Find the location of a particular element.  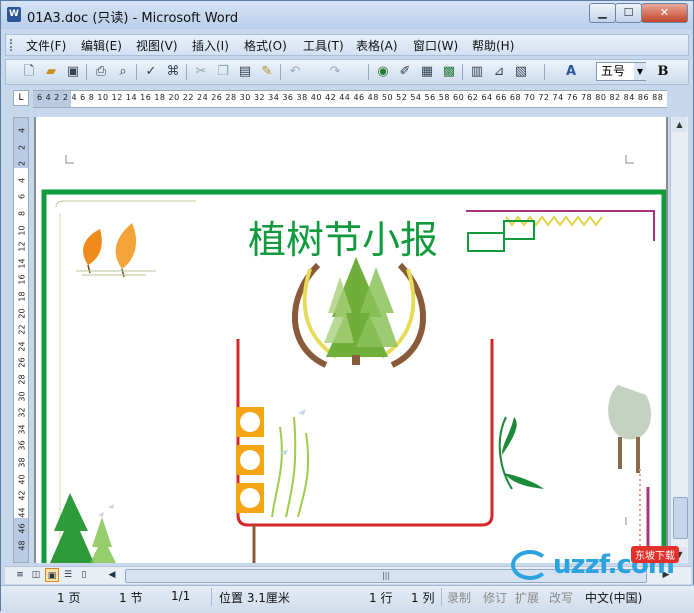

status-column: 1 列 is located at coordinates (423, 598).